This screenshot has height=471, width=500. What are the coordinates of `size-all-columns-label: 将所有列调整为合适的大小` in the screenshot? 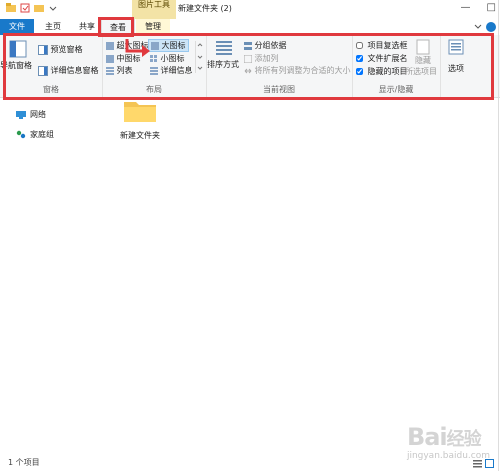 It's located at (302, 70).